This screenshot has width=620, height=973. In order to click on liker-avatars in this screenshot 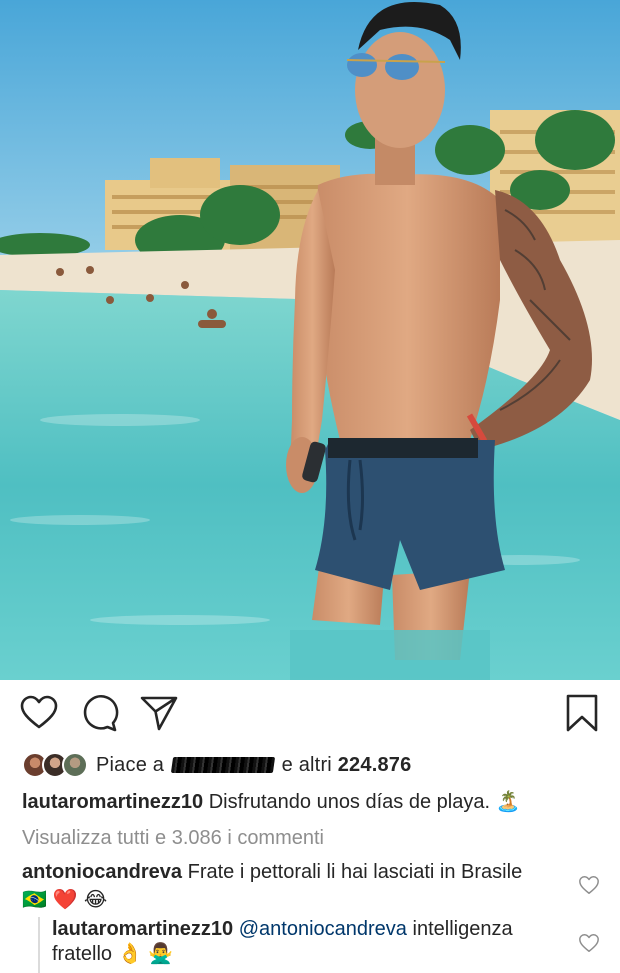, I will do `click(57, 765)`.